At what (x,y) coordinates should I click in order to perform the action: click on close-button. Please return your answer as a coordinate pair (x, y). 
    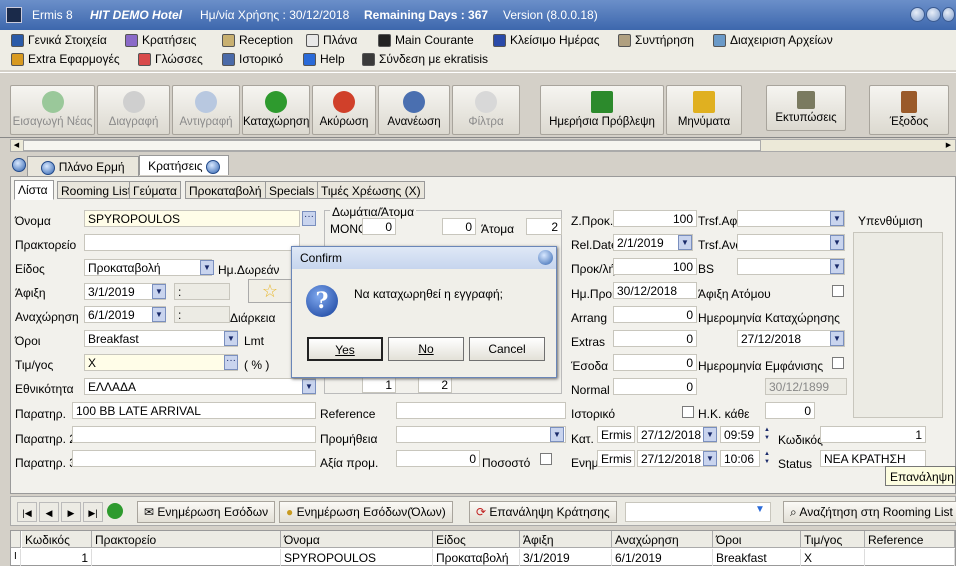
    Looking at the image, I should click on (948, 14).